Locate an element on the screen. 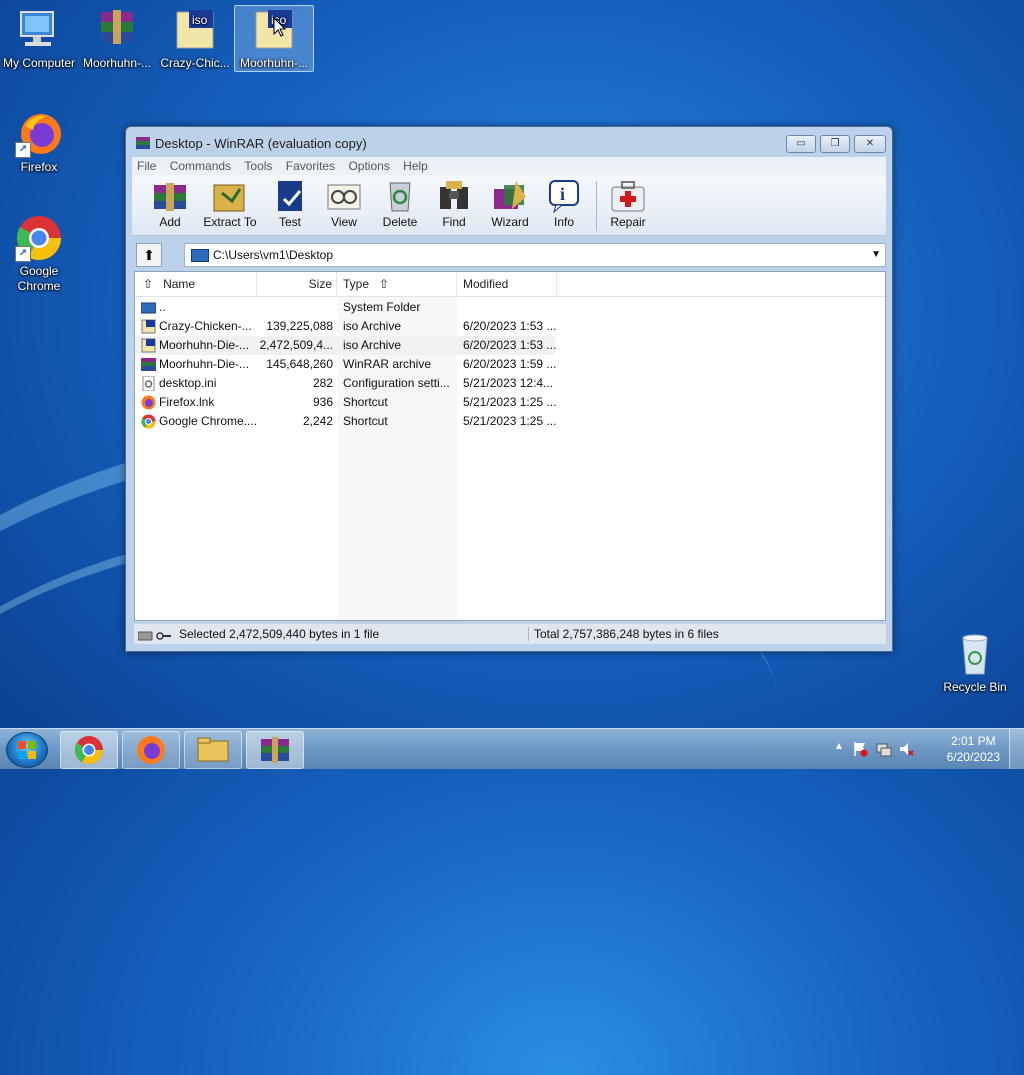 Image resolution: width=1024 pixels, height=1075 pixels. chevron-down-icon: ▼ is located at coordinates (876, 255).